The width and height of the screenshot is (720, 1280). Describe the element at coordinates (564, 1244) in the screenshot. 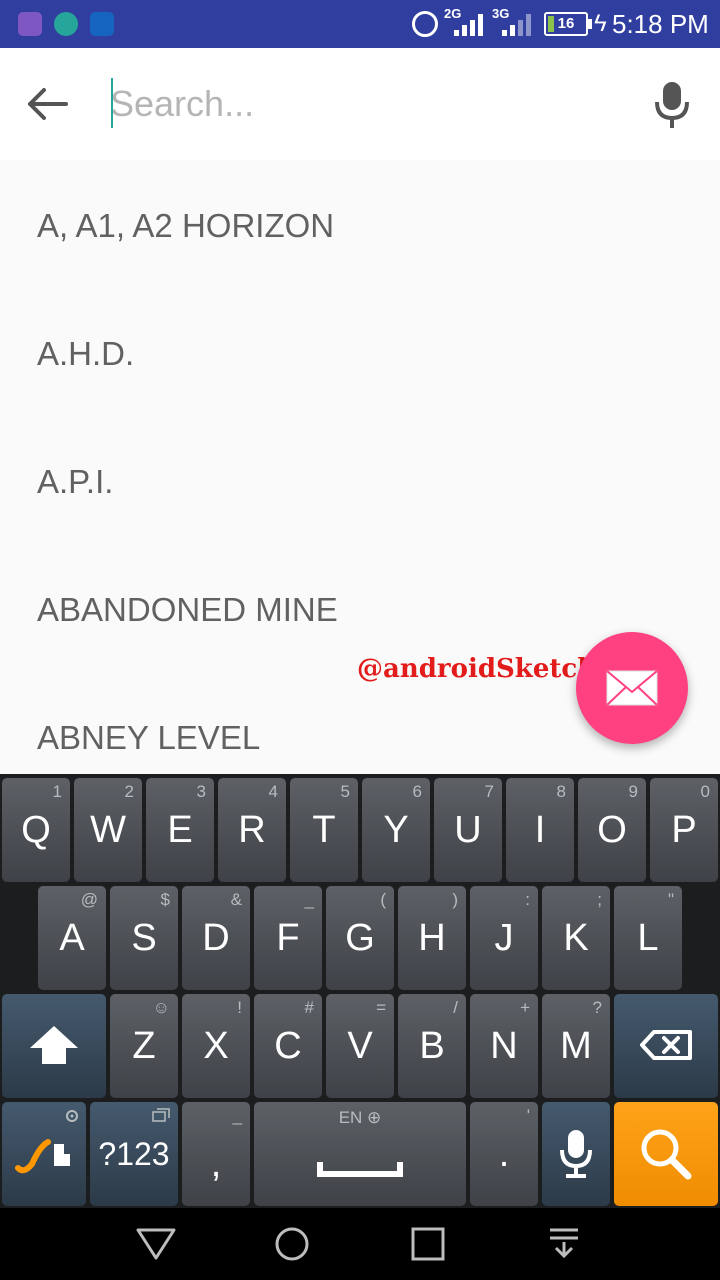

I see `notification-pulldown-icon` at that location.